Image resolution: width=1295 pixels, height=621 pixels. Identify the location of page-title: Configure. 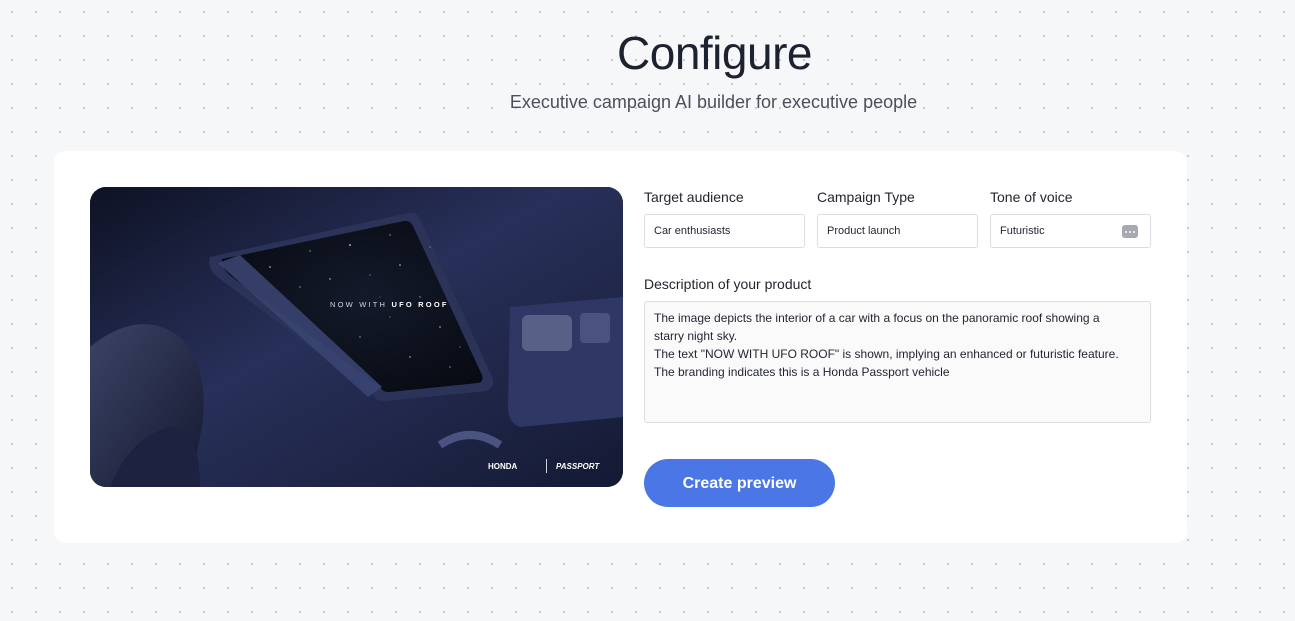
(714, 53).